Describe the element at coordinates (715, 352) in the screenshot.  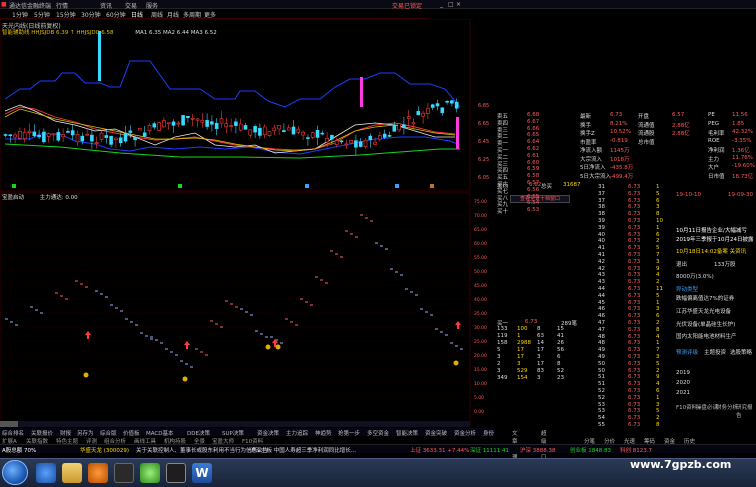
I see `tab-theme: 主题投资` at that location.